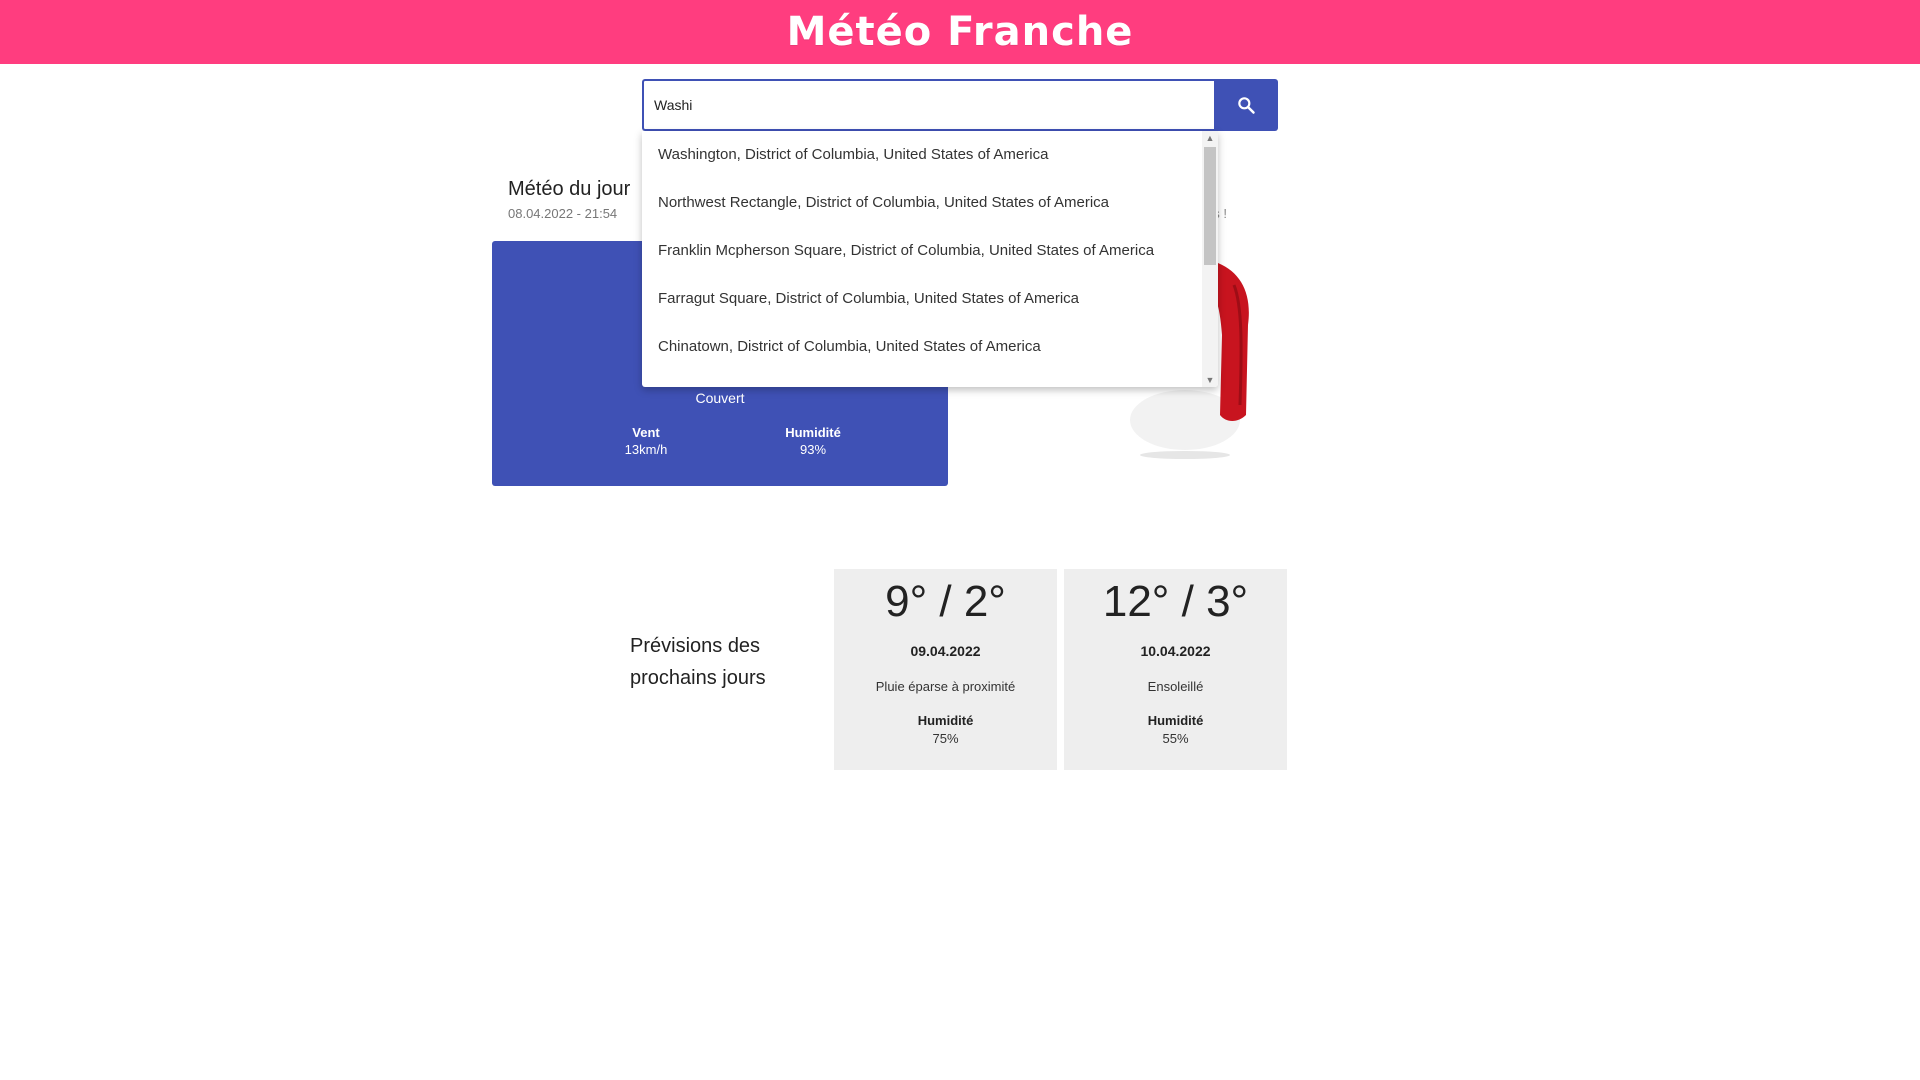  What do you see at coordinates (1210, 138) in the screenshot?
I see `scroll-up-icon: ▲` at bounding box center [1210, 138].